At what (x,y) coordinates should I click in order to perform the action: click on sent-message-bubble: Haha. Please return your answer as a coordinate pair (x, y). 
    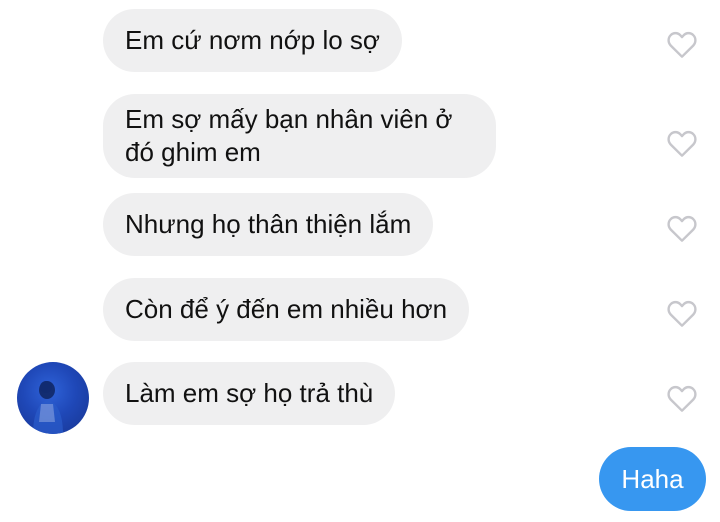
    Looking at the image, I should click on (652, 479).